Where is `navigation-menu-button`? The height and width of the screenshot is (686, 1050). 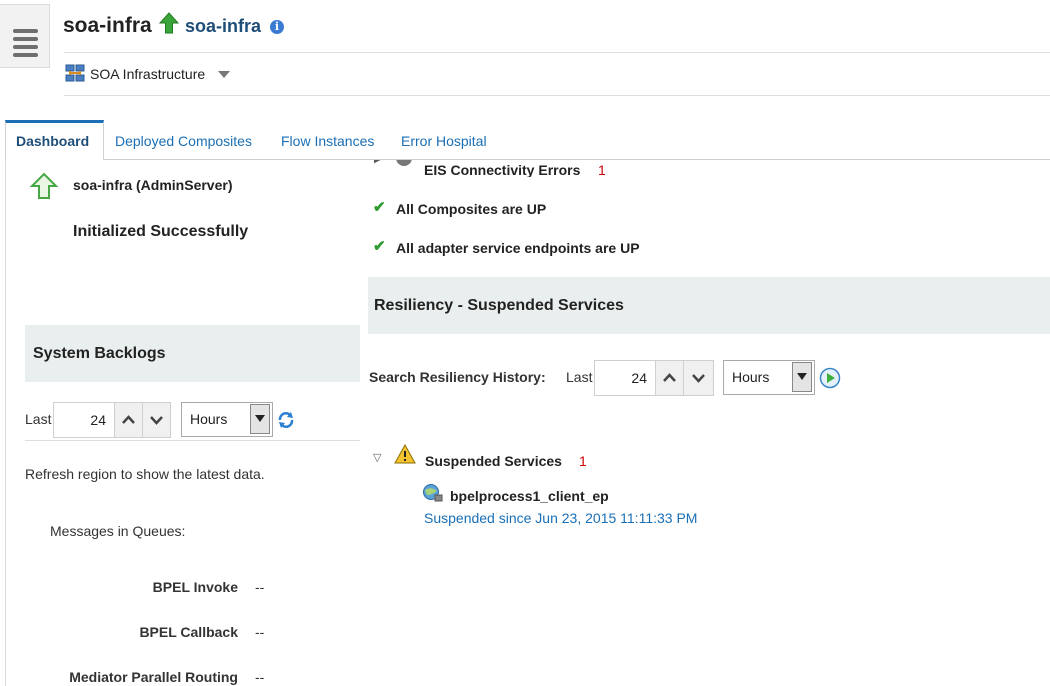
navigation-menu-button is located at coordinates (25, 36).